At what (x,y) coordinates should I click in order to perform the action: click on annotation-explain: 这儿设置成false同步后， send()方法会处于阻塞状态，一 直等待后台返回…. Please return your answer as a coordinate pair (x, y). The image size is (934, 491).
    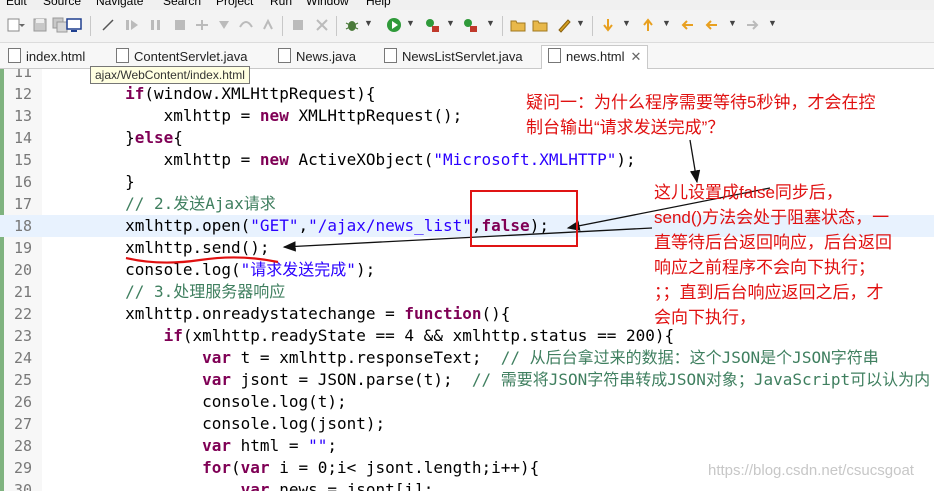
    Looking at the image, I should click on (773, 255).